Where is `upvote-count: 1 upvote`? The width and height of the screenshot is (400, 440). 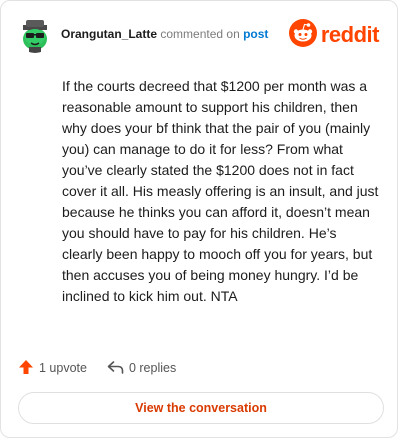 upvote-count: 1 upvote is located at coordinates (63, 368).